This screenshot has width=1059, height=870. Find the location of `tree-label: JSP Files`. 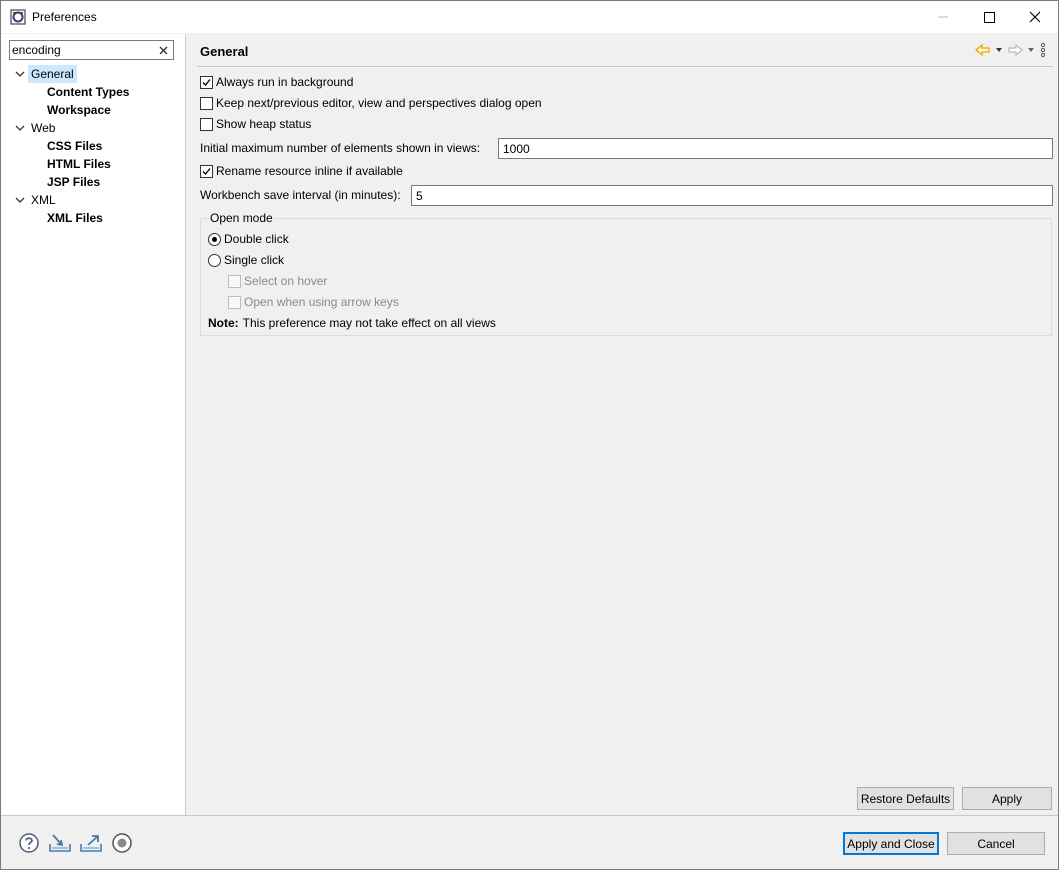

tree-label: JSP Files is located at coordinates (74, 182).